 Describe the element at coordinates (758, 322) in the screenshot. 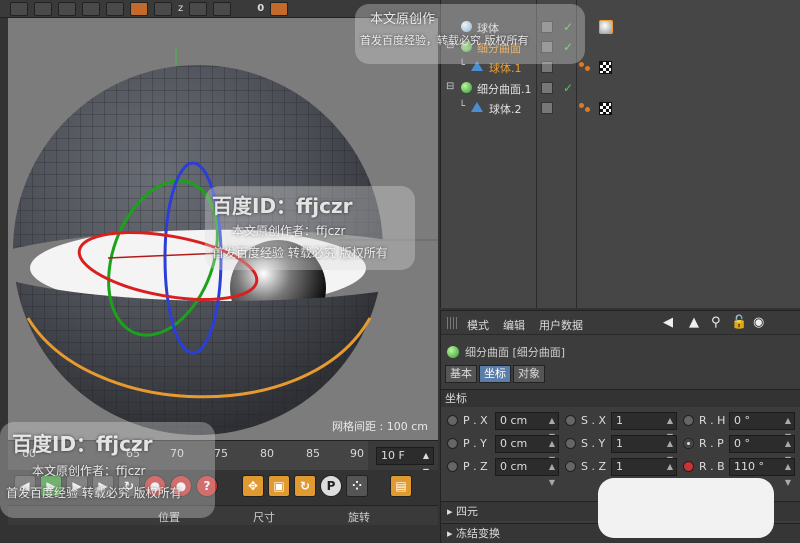

I see `target-icon: ◉` at that location.